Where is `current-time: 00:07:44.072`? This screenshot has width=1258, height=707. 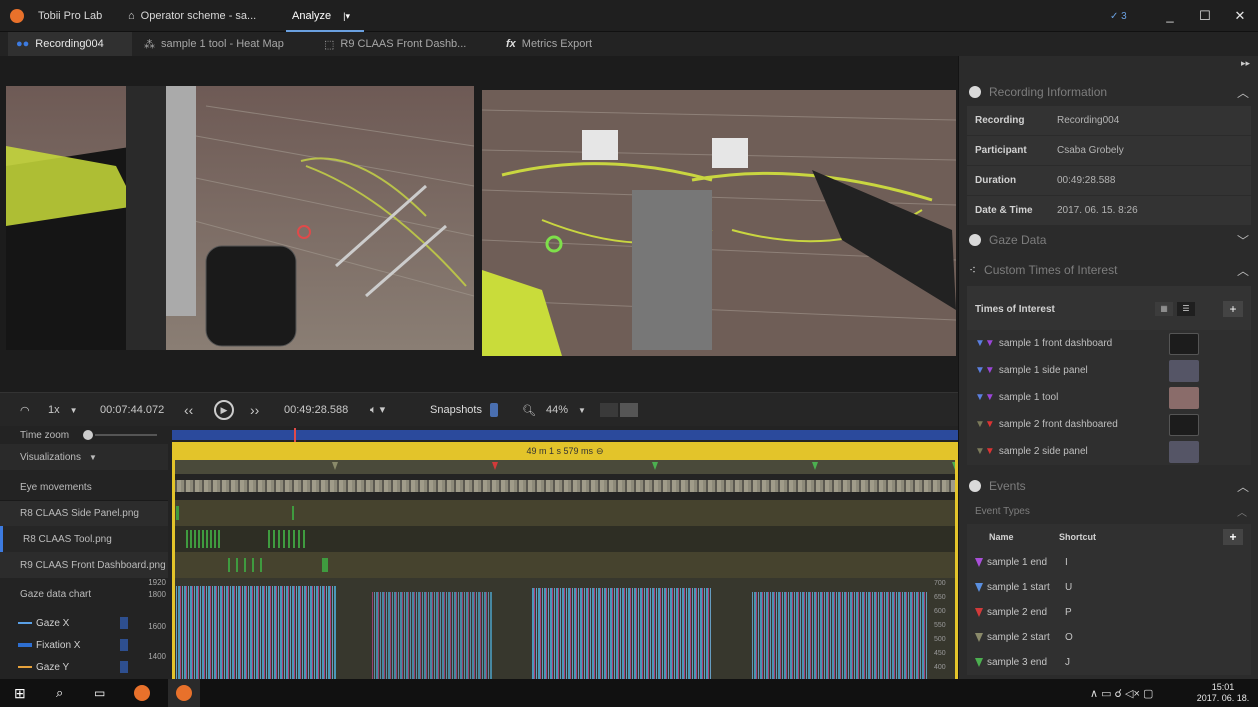
current-time: 00:07:44.072 is located at coordinates (132, 410).